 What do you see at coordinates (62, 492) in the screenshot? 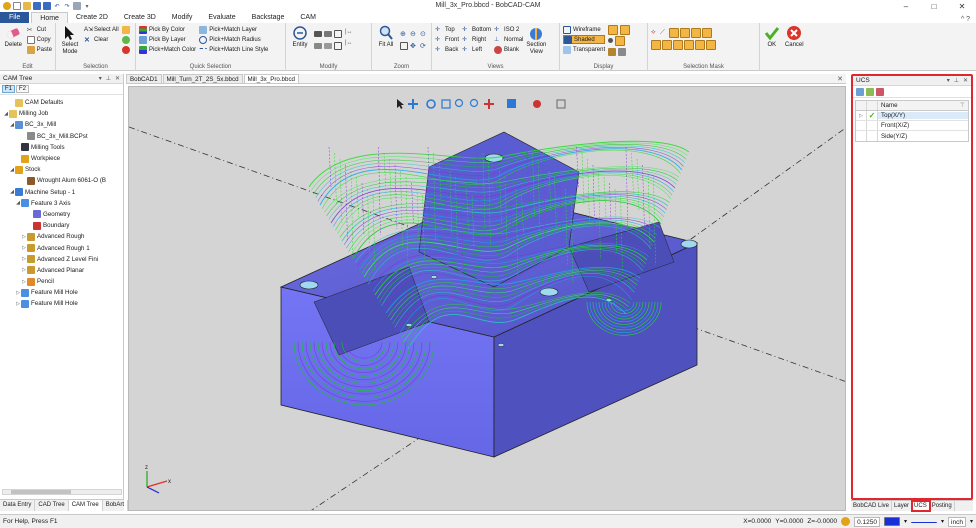
I see `cam-tree-horizontal-scrollbar` at bounding box center [62, 492].